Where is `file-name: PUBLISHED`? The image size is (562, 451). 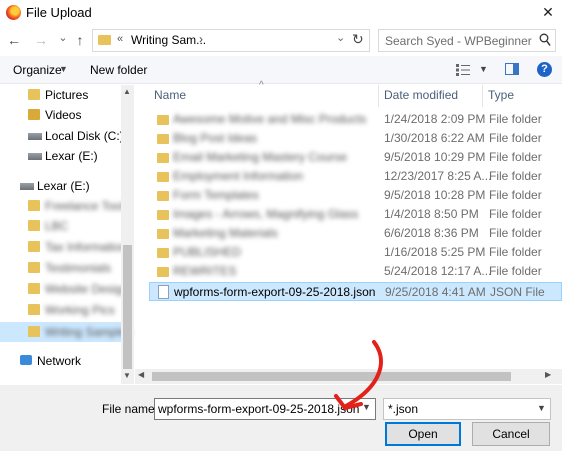
file-name: PUBLISHED is located at coordinates (207, 252).